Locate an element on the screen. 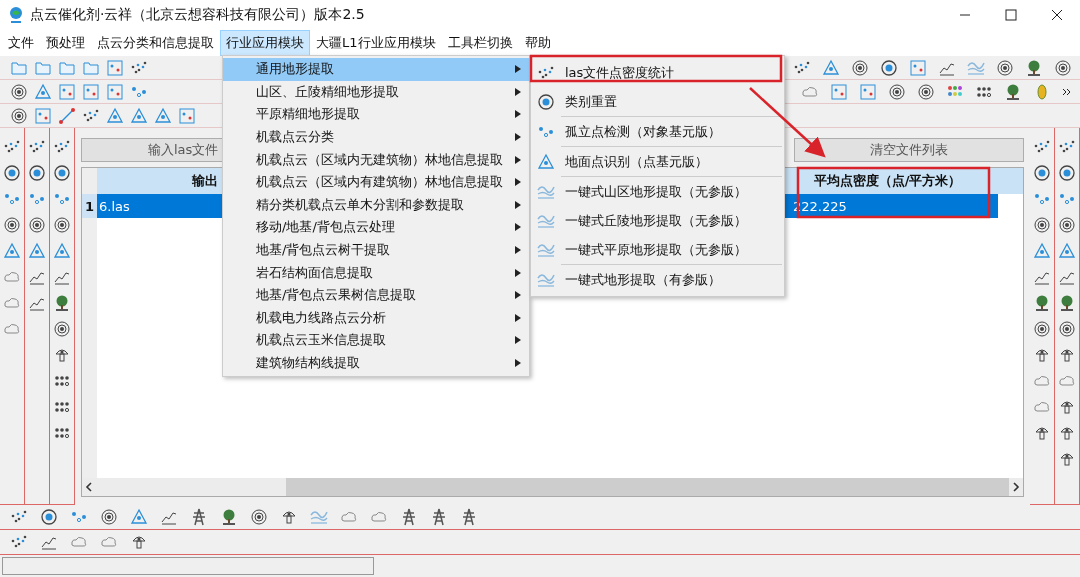 The height and width of the screenshot is (577, 1080). menu-item: 文件 is located at coordinates (21, 43).